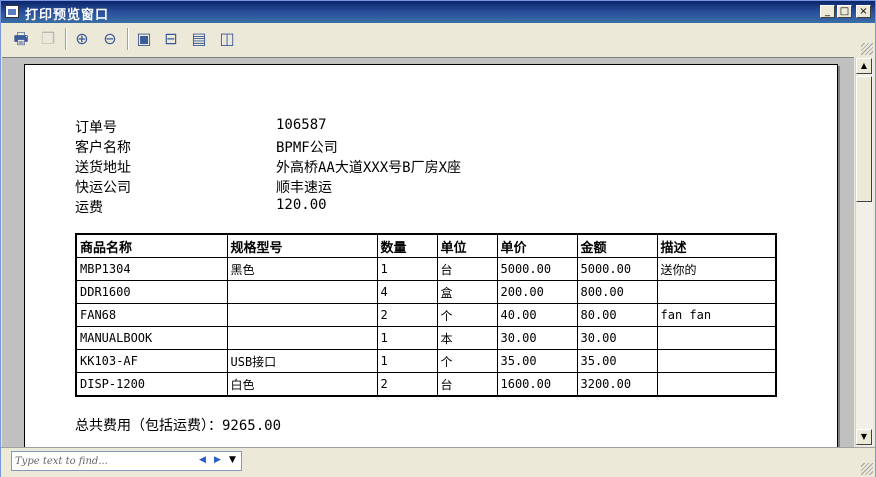 This screenshot has width=876, height=477. What do you see at coordinates (864, 252) in the screenshot?
I see `vertical-scrollbar: ▲ ▼` at bounding box center [864, 252].